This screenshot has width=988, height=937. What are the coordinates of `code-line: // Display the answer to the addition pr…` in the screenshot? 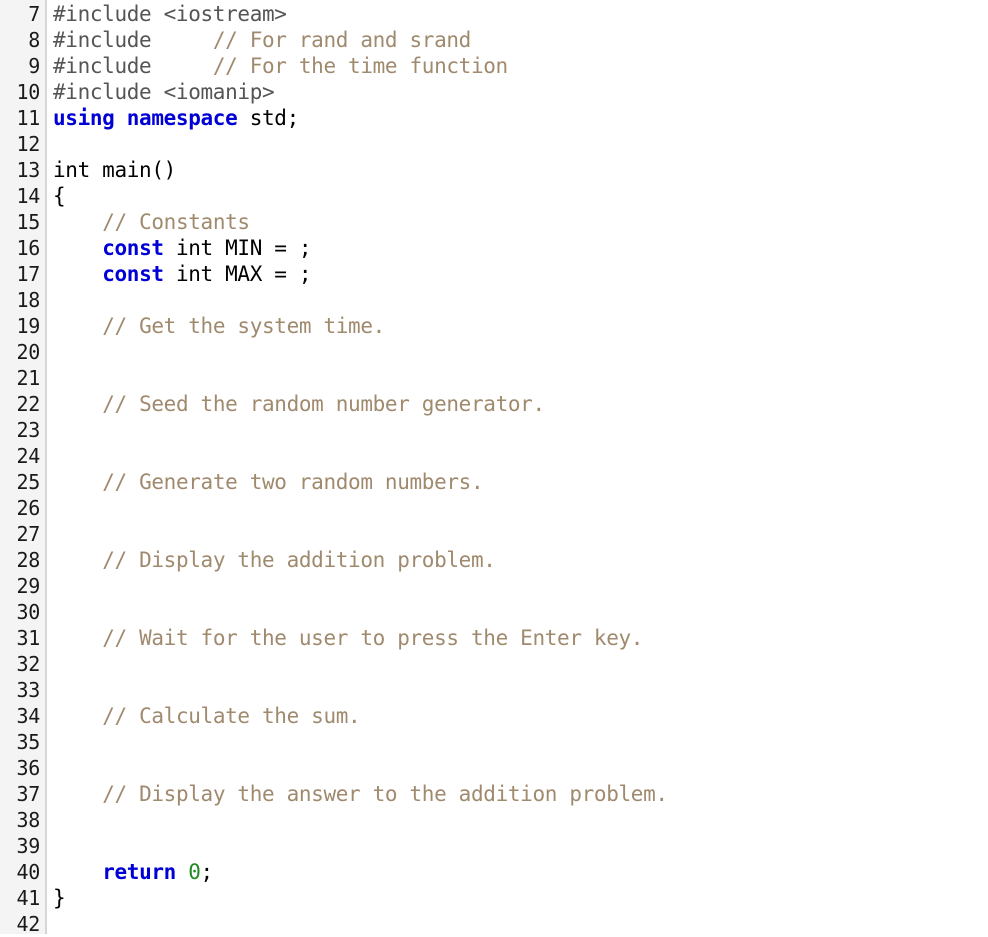 It's located at (520, 794).